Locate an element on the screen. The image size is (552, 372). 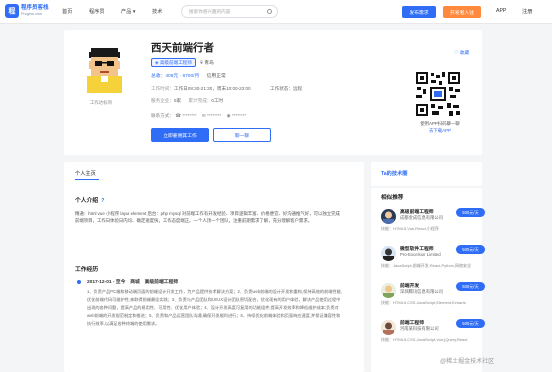
income-value: 总收：406元 · 8700/月 is located at coordinates (175, 76).